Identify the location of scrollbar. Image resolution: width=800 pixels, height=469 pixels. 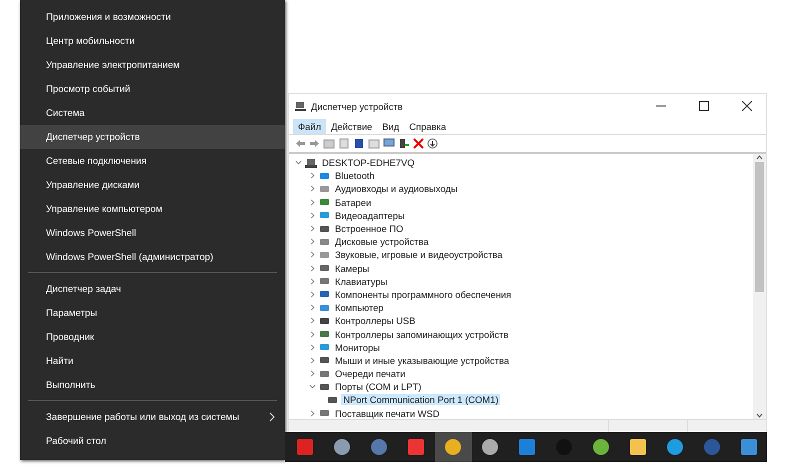
(759, 286).